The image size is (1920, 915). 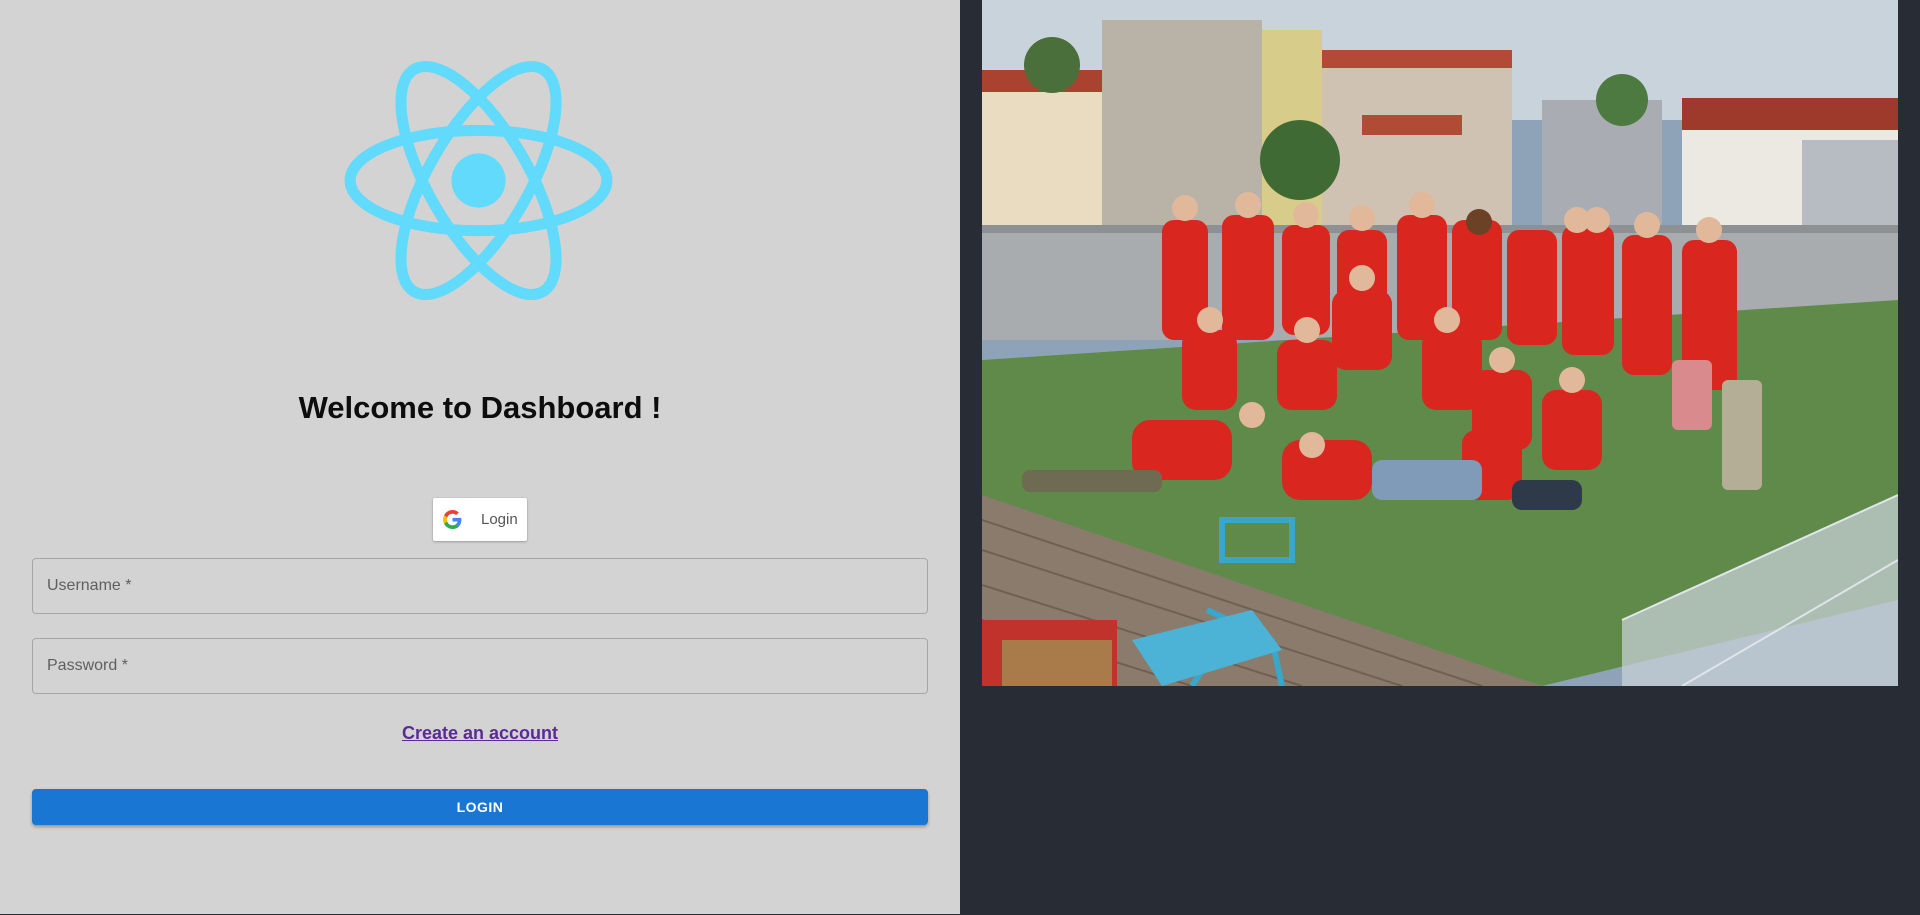 I want to click on login-button: LOGIN, so click(x=480, y=807).